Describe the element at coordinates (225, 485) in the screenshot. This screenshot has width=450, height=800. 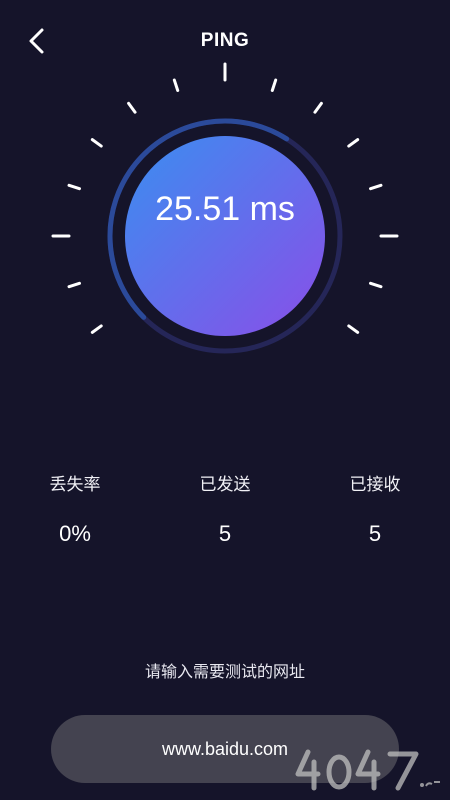
I see `stat-label: 已发送` at that location.